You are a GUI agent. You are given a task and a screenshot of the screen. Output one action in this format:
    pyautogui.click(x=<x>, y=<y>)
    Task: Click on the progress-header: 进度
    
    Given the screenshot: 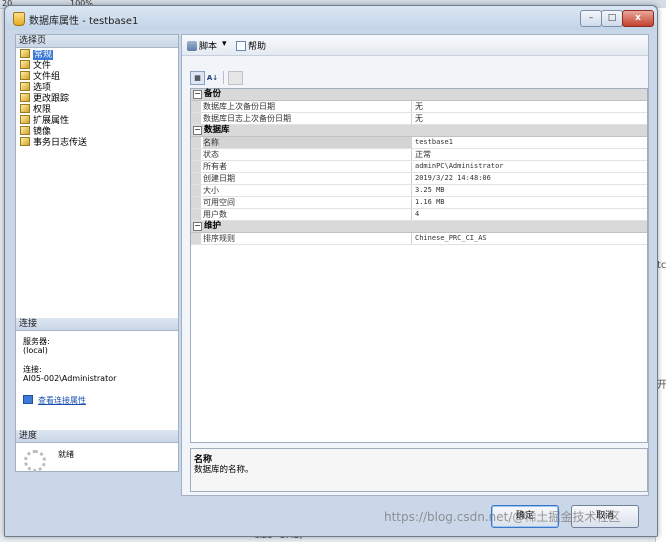 What is the action you would take?
    pyautogui.click(x=97, y=436)
    